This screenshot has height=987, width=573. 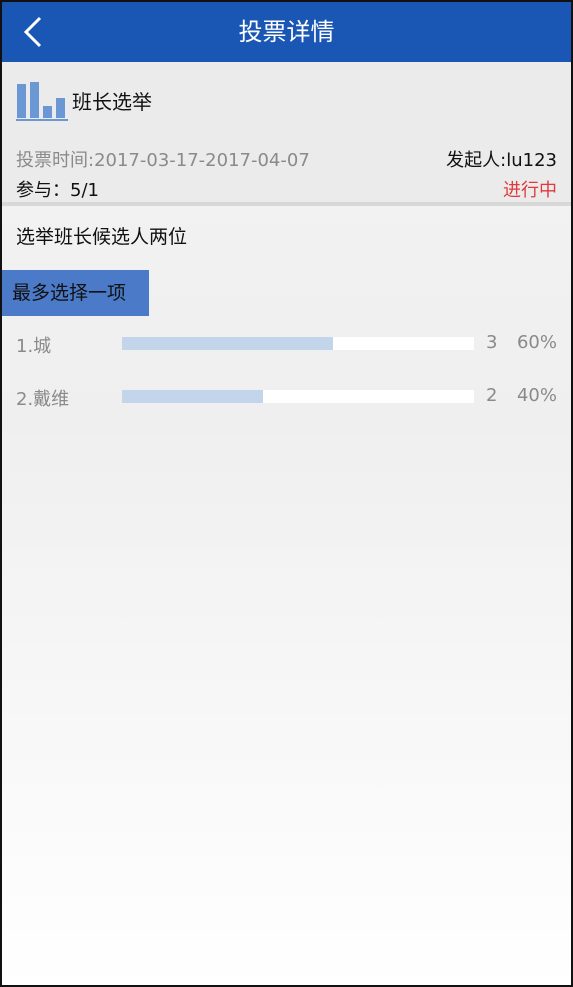 I want to click on top-bar: 投票详情, so click(x=286, y=32).